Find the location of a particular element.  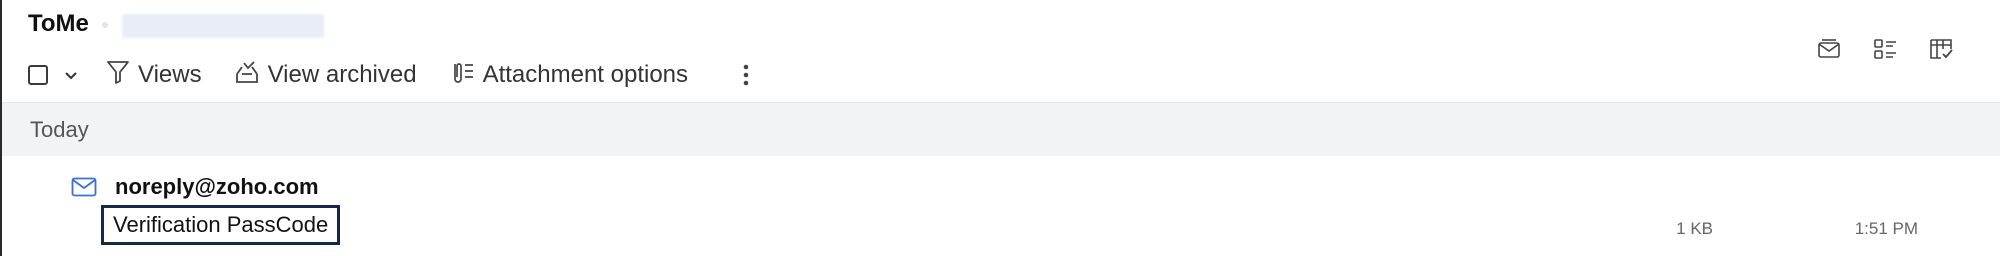

attachment-options-button: Attachment options is located at coordinates (568, 75).